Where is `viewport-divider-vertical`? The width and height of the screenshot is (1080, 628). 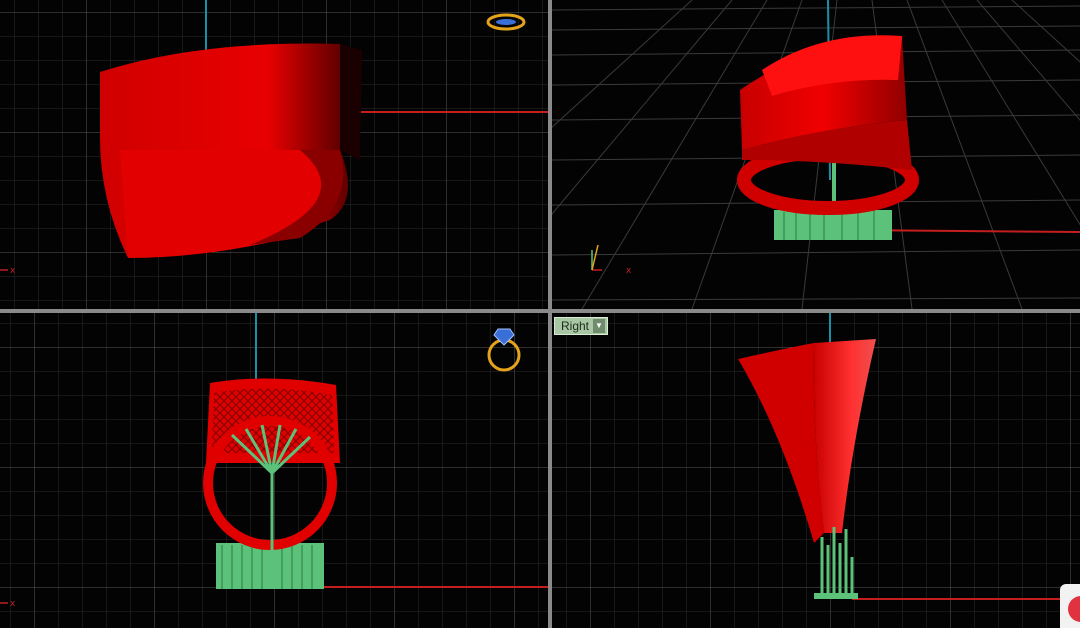
viewport-divider-vertical is located at coordinates (550, 314).